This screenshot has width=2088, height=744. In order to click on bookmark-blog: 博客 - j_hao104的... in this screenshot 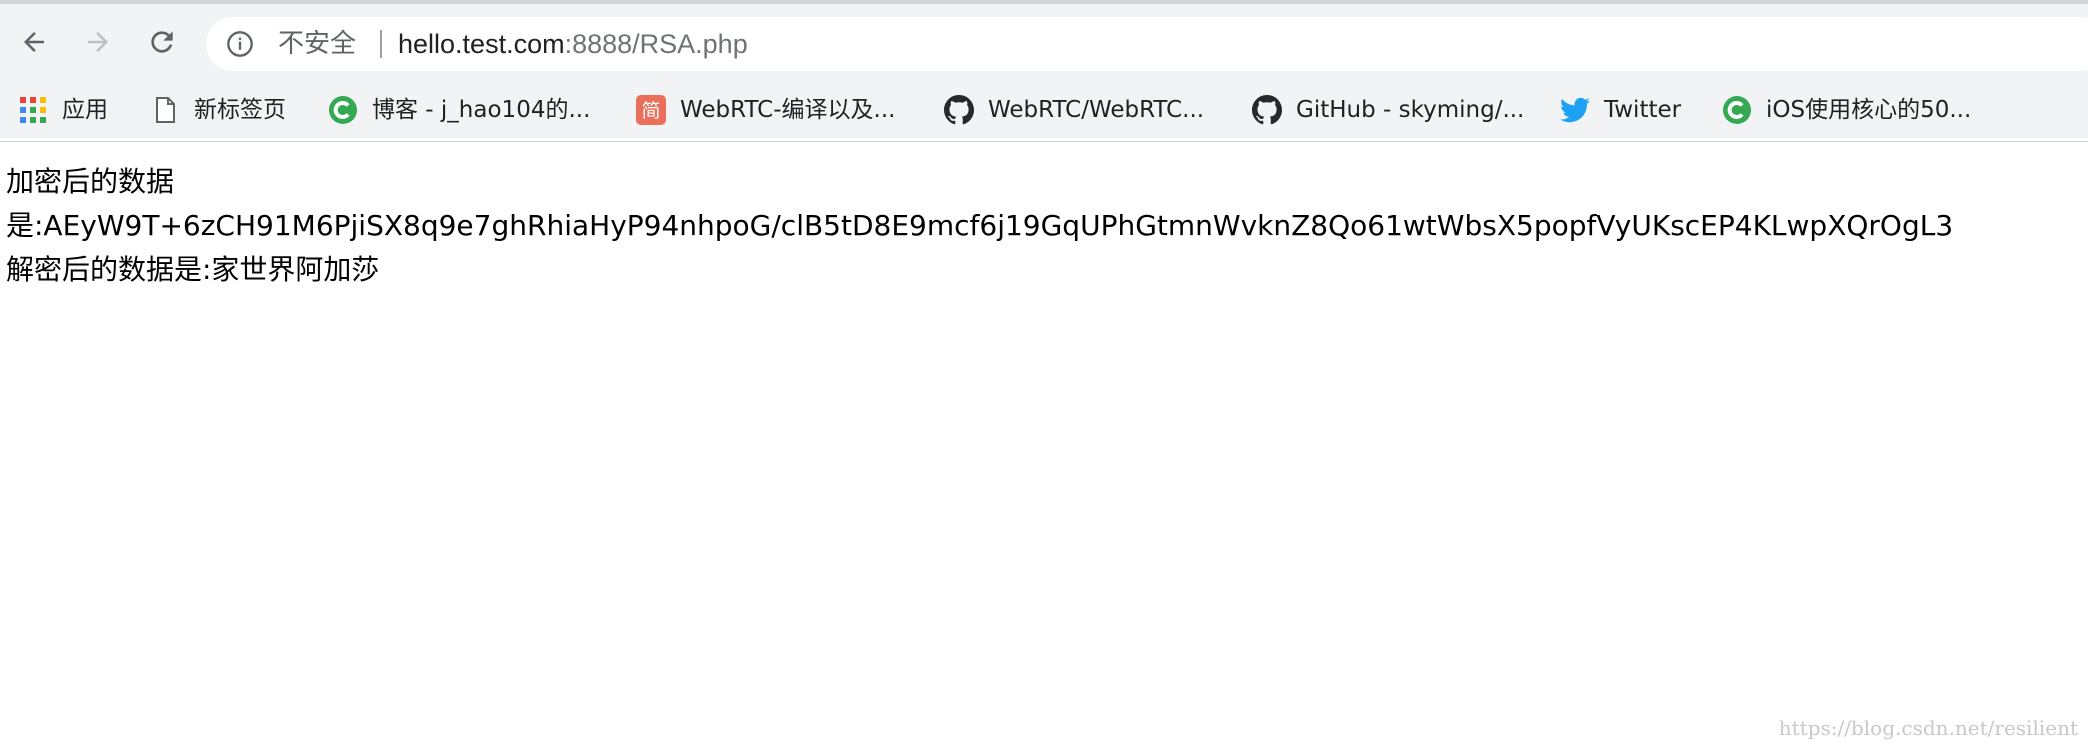, I will do `click(459, 110)`.